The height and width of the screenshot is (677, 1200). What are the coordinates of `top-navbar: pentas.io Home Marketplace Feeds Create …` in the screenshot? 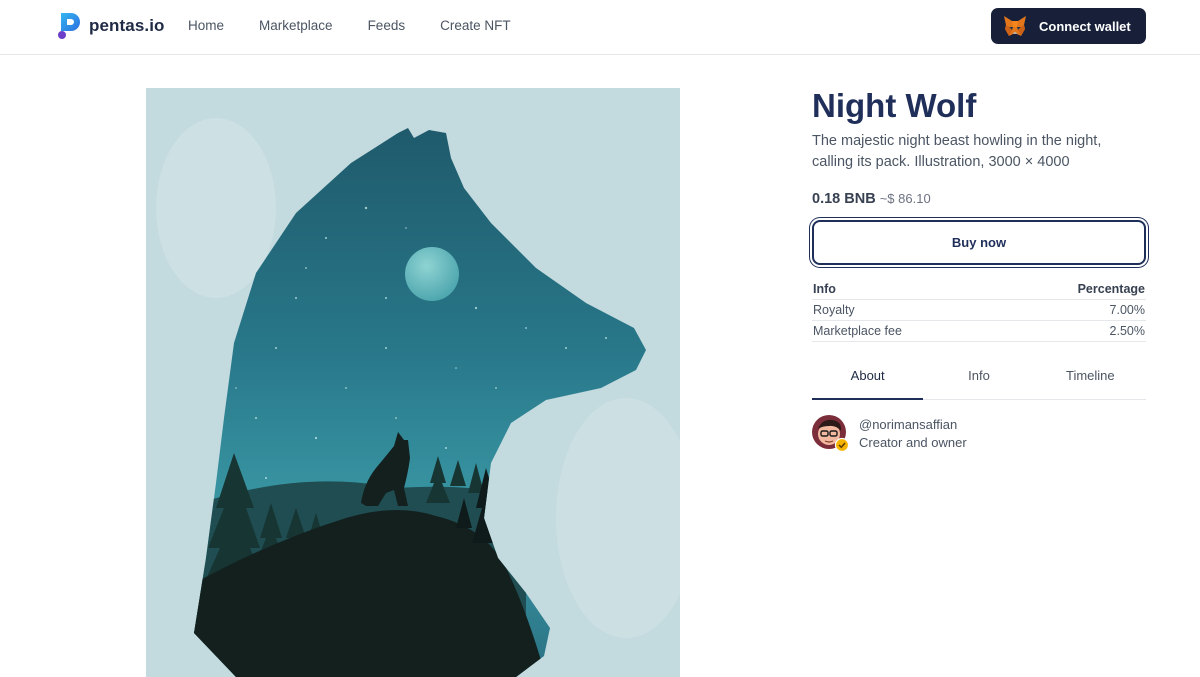 It's located at (600, 27).